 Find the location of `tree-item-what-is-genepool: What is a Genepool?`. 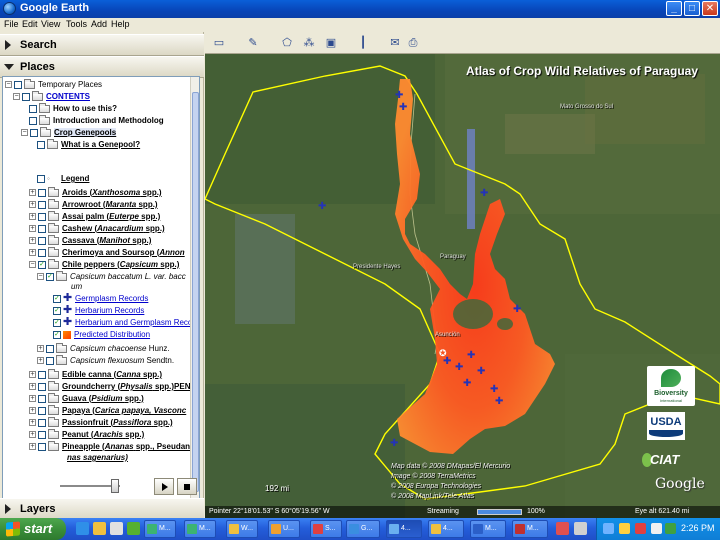

tree-item-what-is-genepool: What is a Genepool? is located at coordinates (88, 144).